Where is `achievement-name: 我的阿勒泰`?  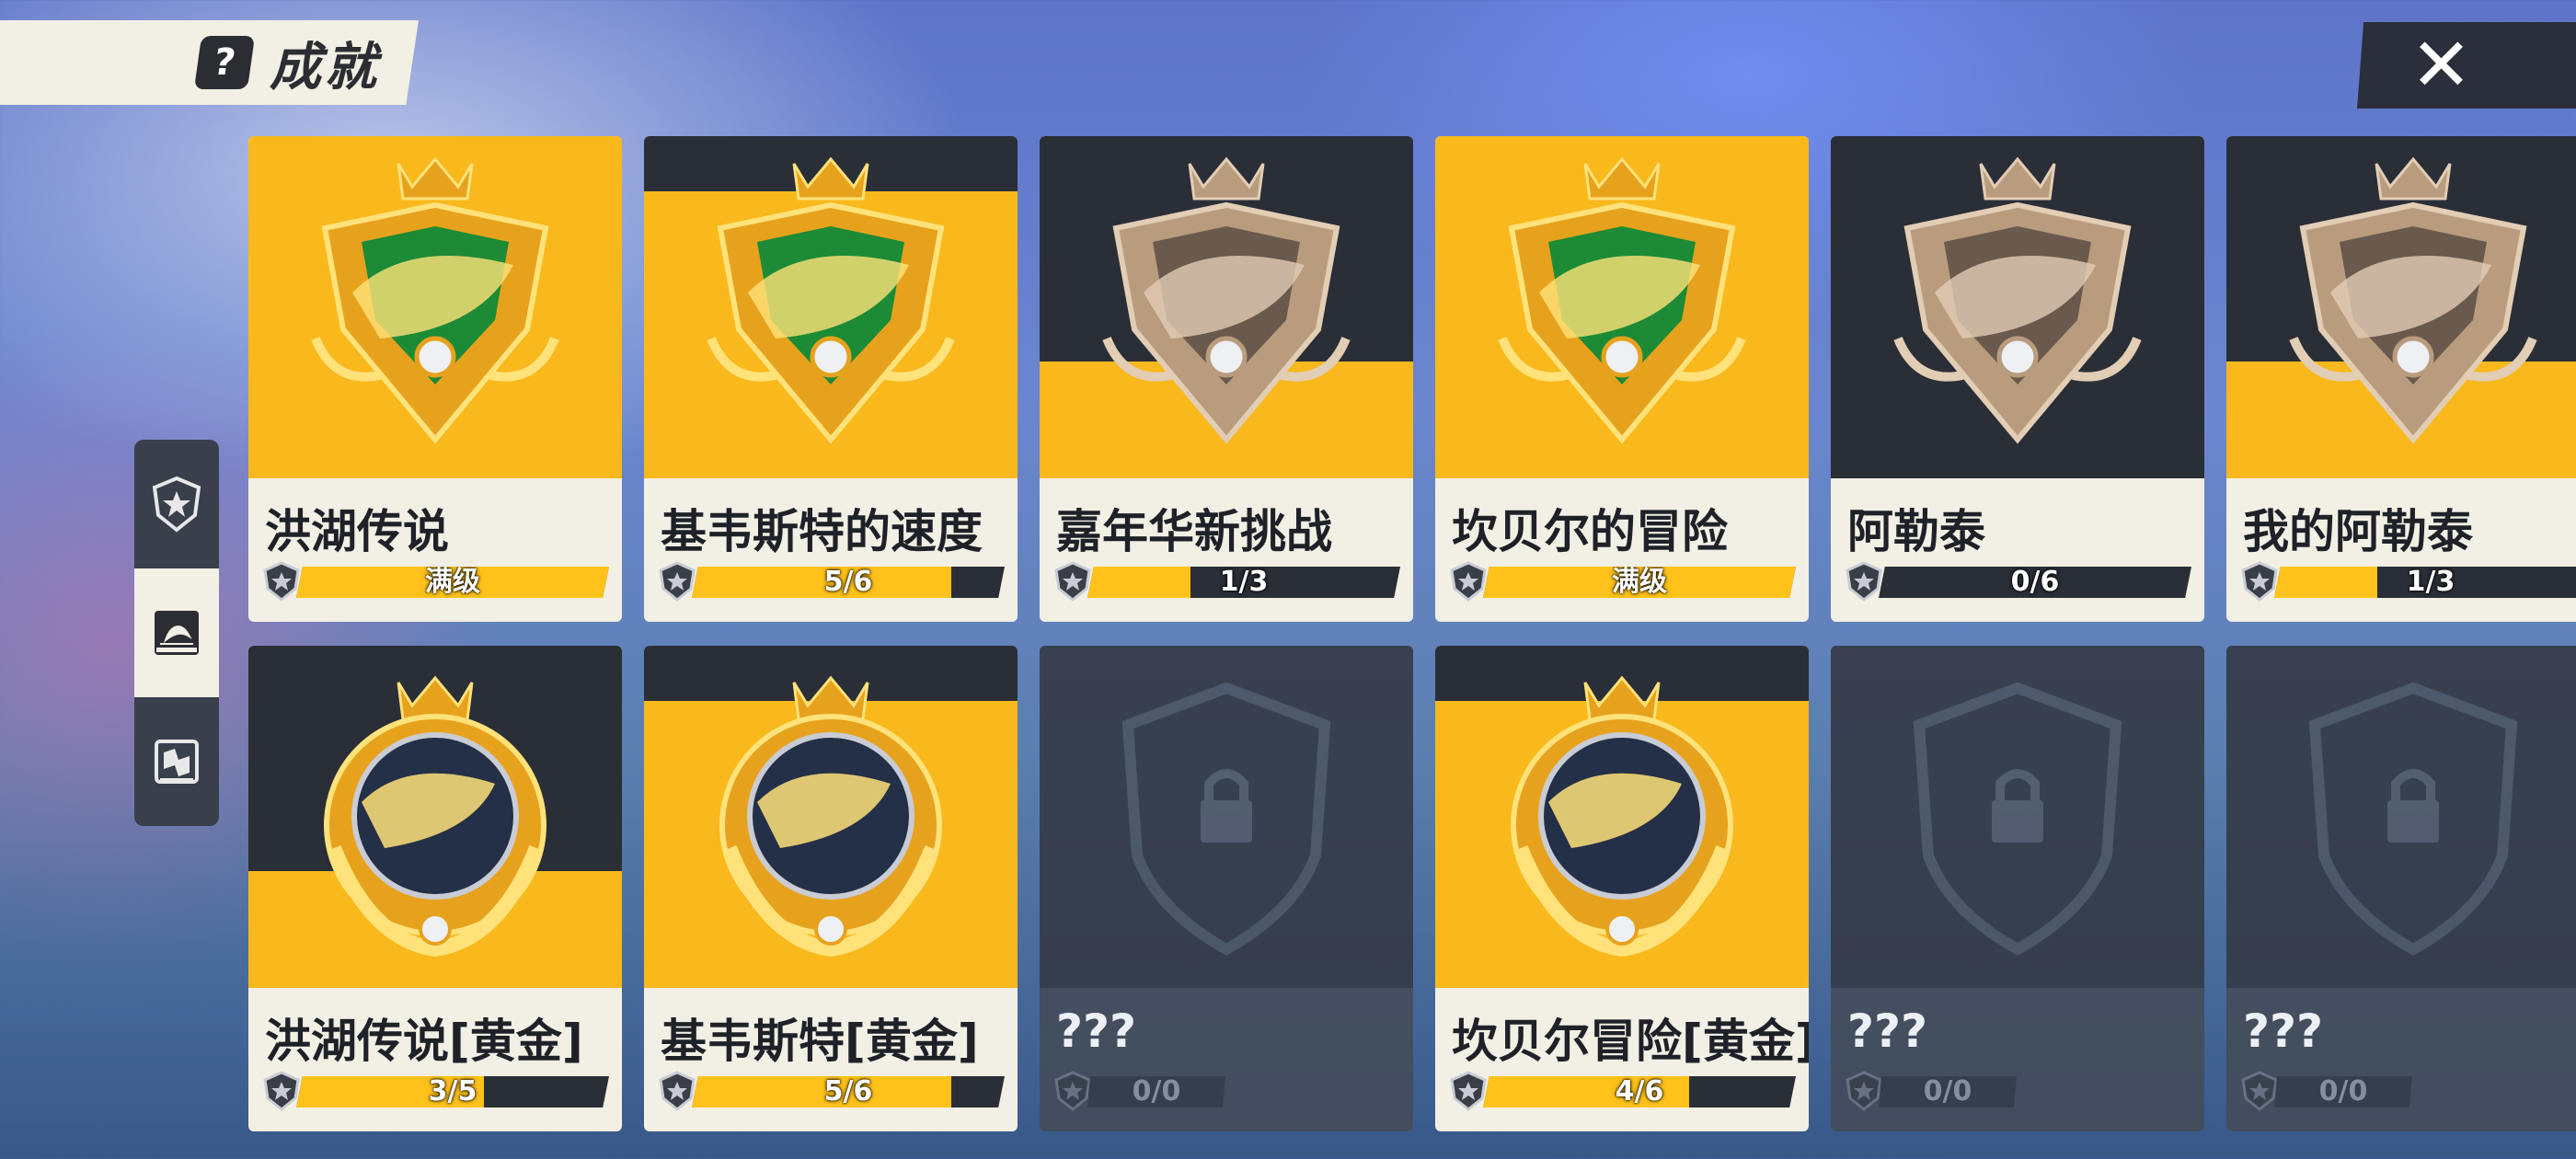 achievement-name: 我的阿勒泰 is located at coordinates (2358, 531).